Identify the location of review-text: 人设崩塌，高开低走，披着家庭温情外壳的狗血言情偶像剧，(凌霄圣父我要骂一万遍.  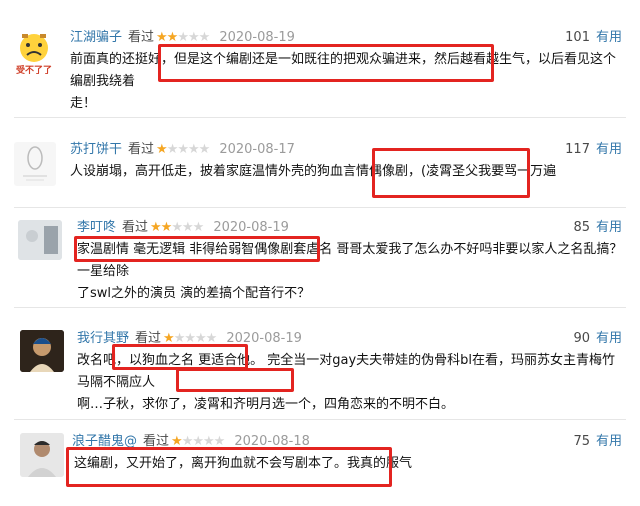
(348, 172).